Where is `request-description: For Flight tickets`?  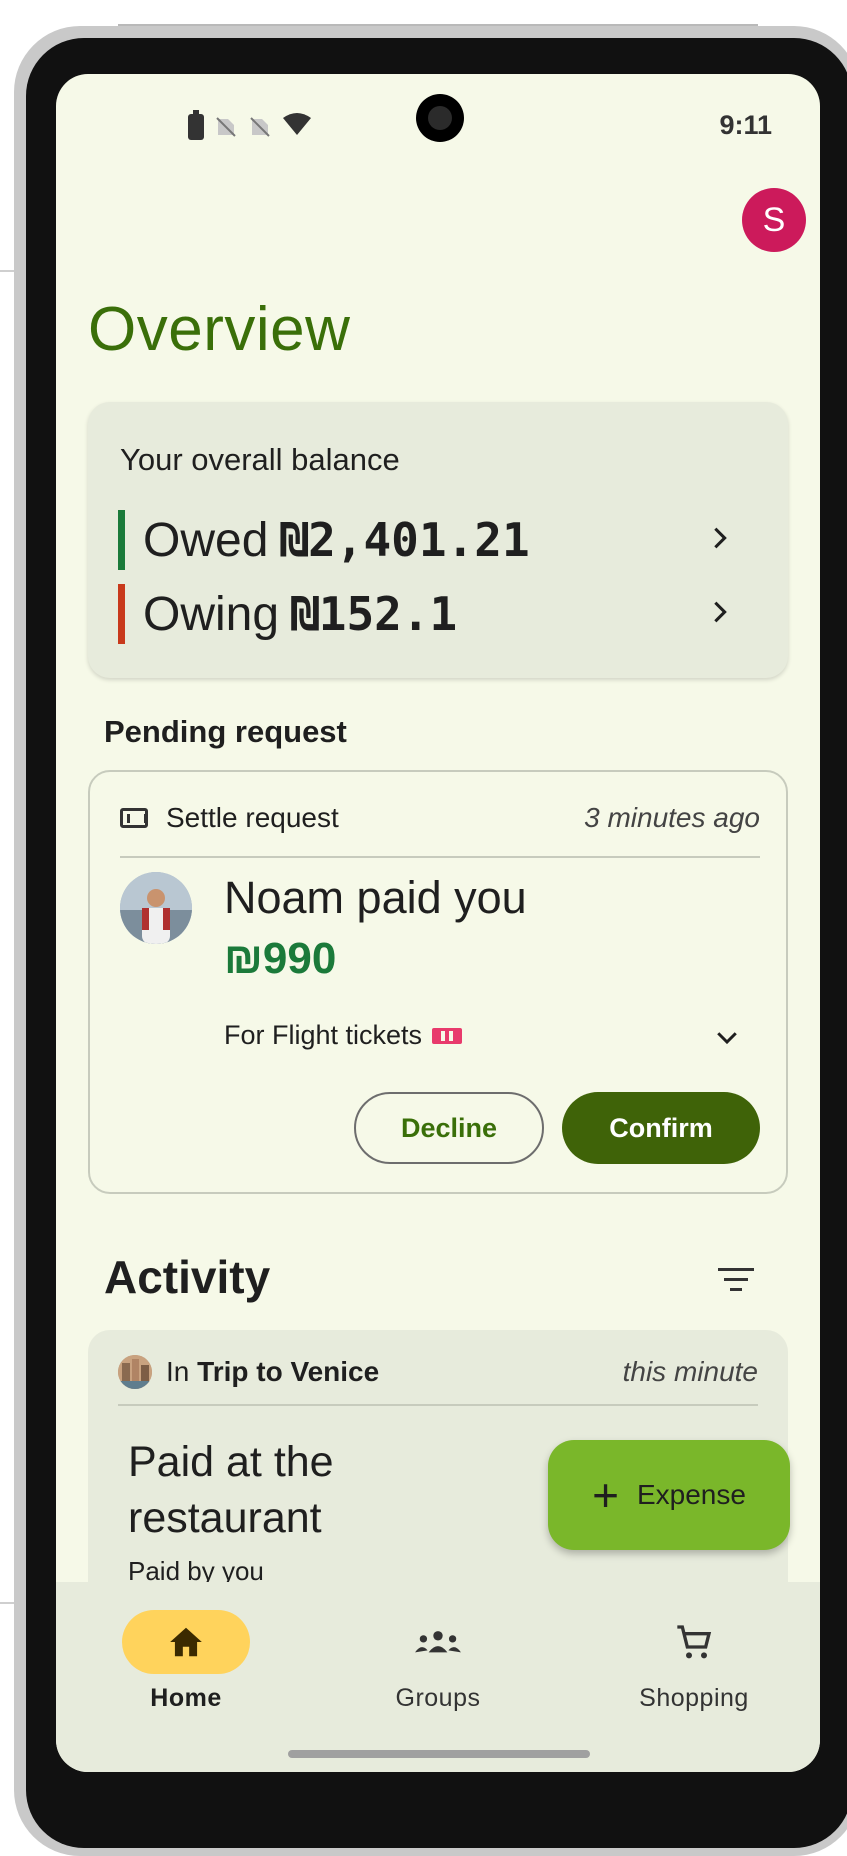 request-description: For Flight tickets is located at coordinates (343, 1035).